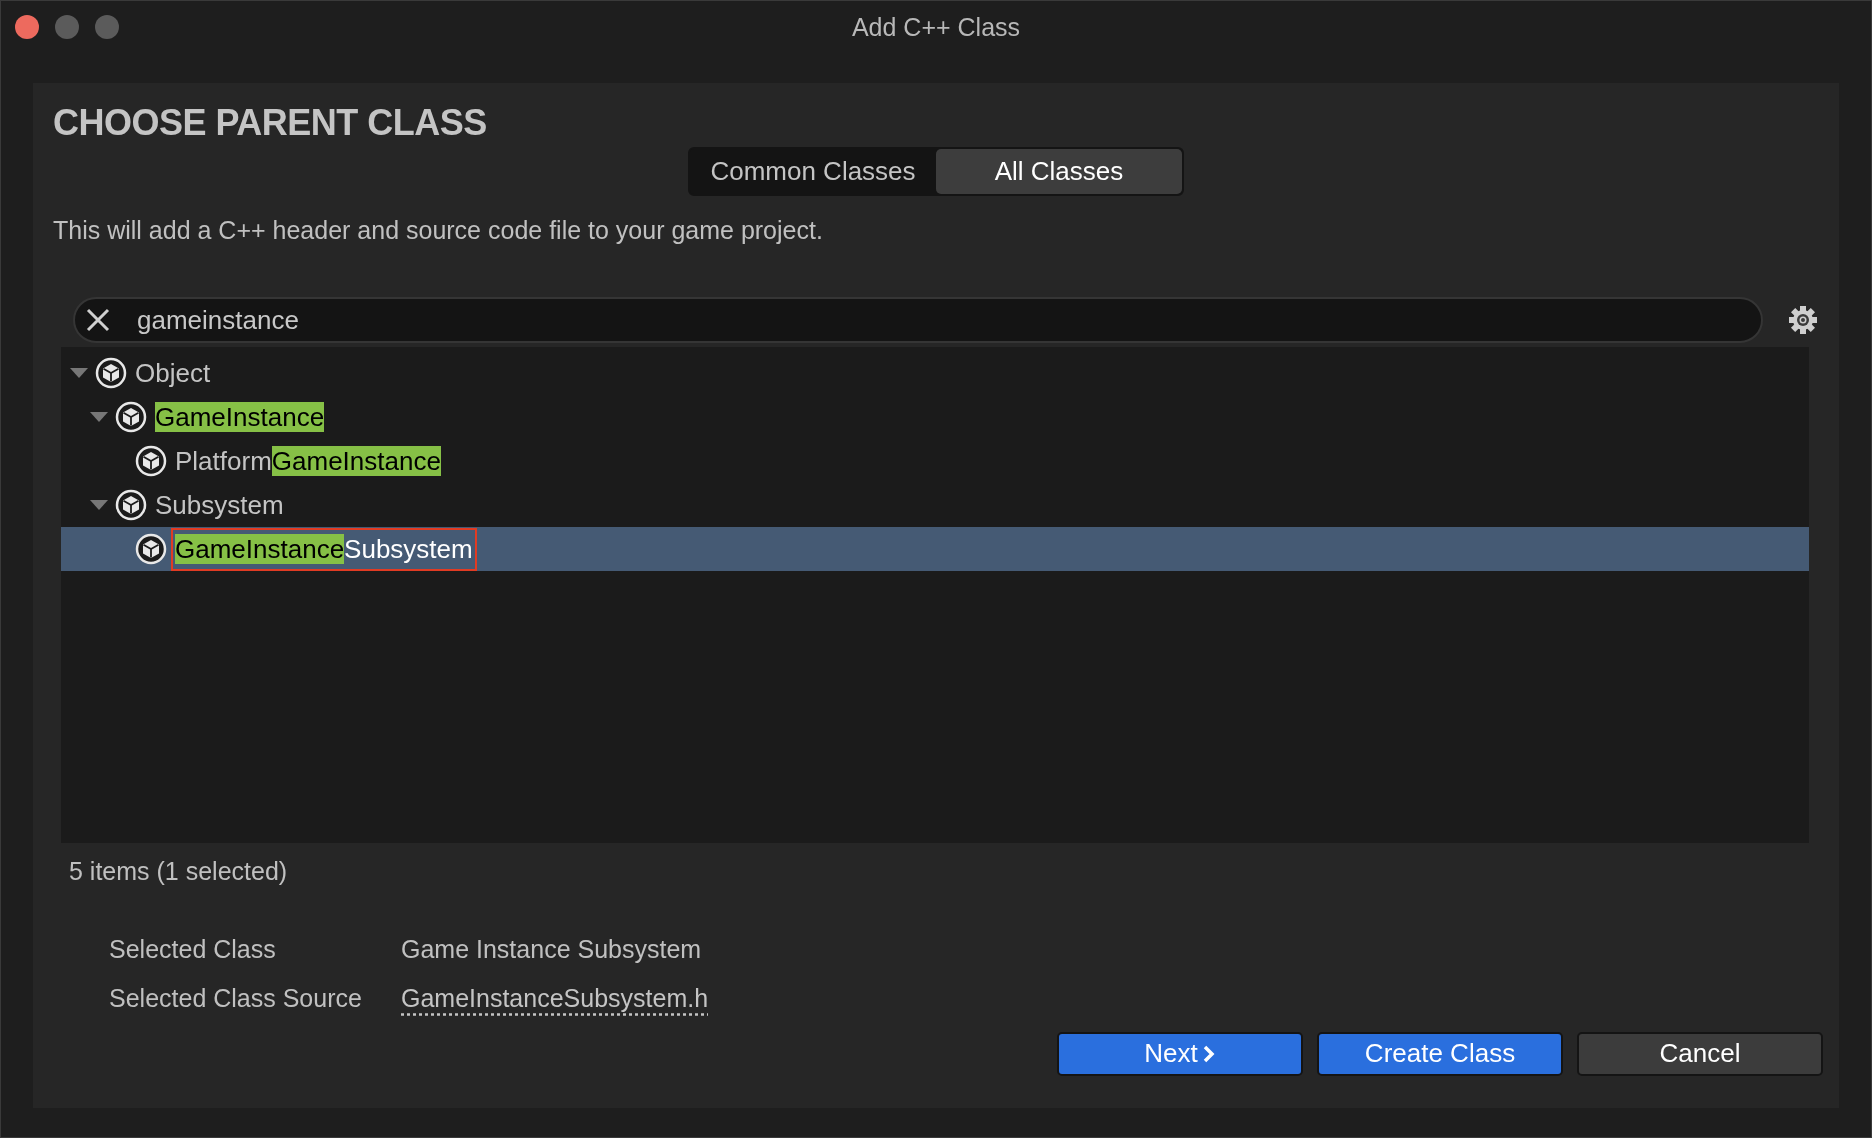  What do you see at coordinates (438, 230) in the screenshot?
I see `description-text: This will add a C++ header and source code file to your game project.` at bounding box center [438, 230].